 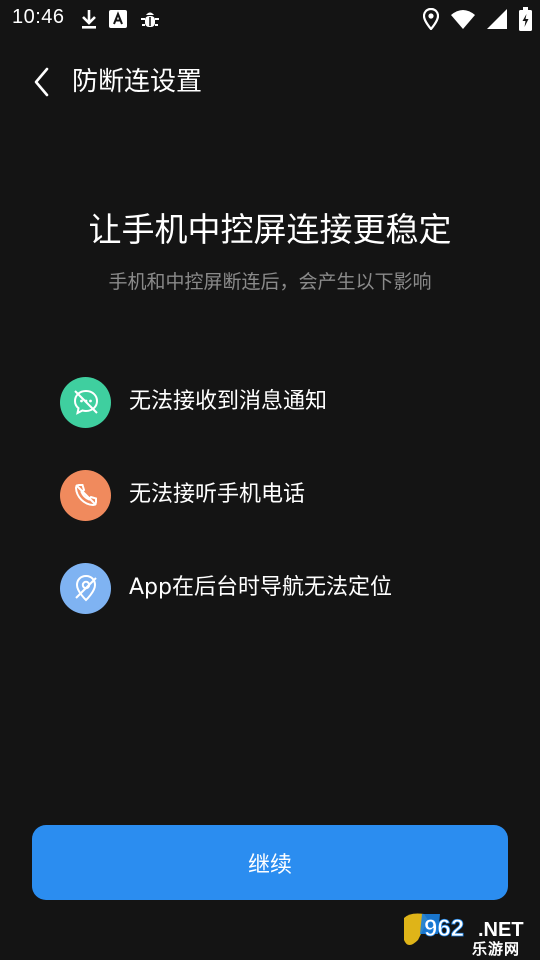 What do you see at coordinates (260, 587) in the screenshot?
I see `impact-label: App在后台时导航无法定位` at bounding box center [260, 587].